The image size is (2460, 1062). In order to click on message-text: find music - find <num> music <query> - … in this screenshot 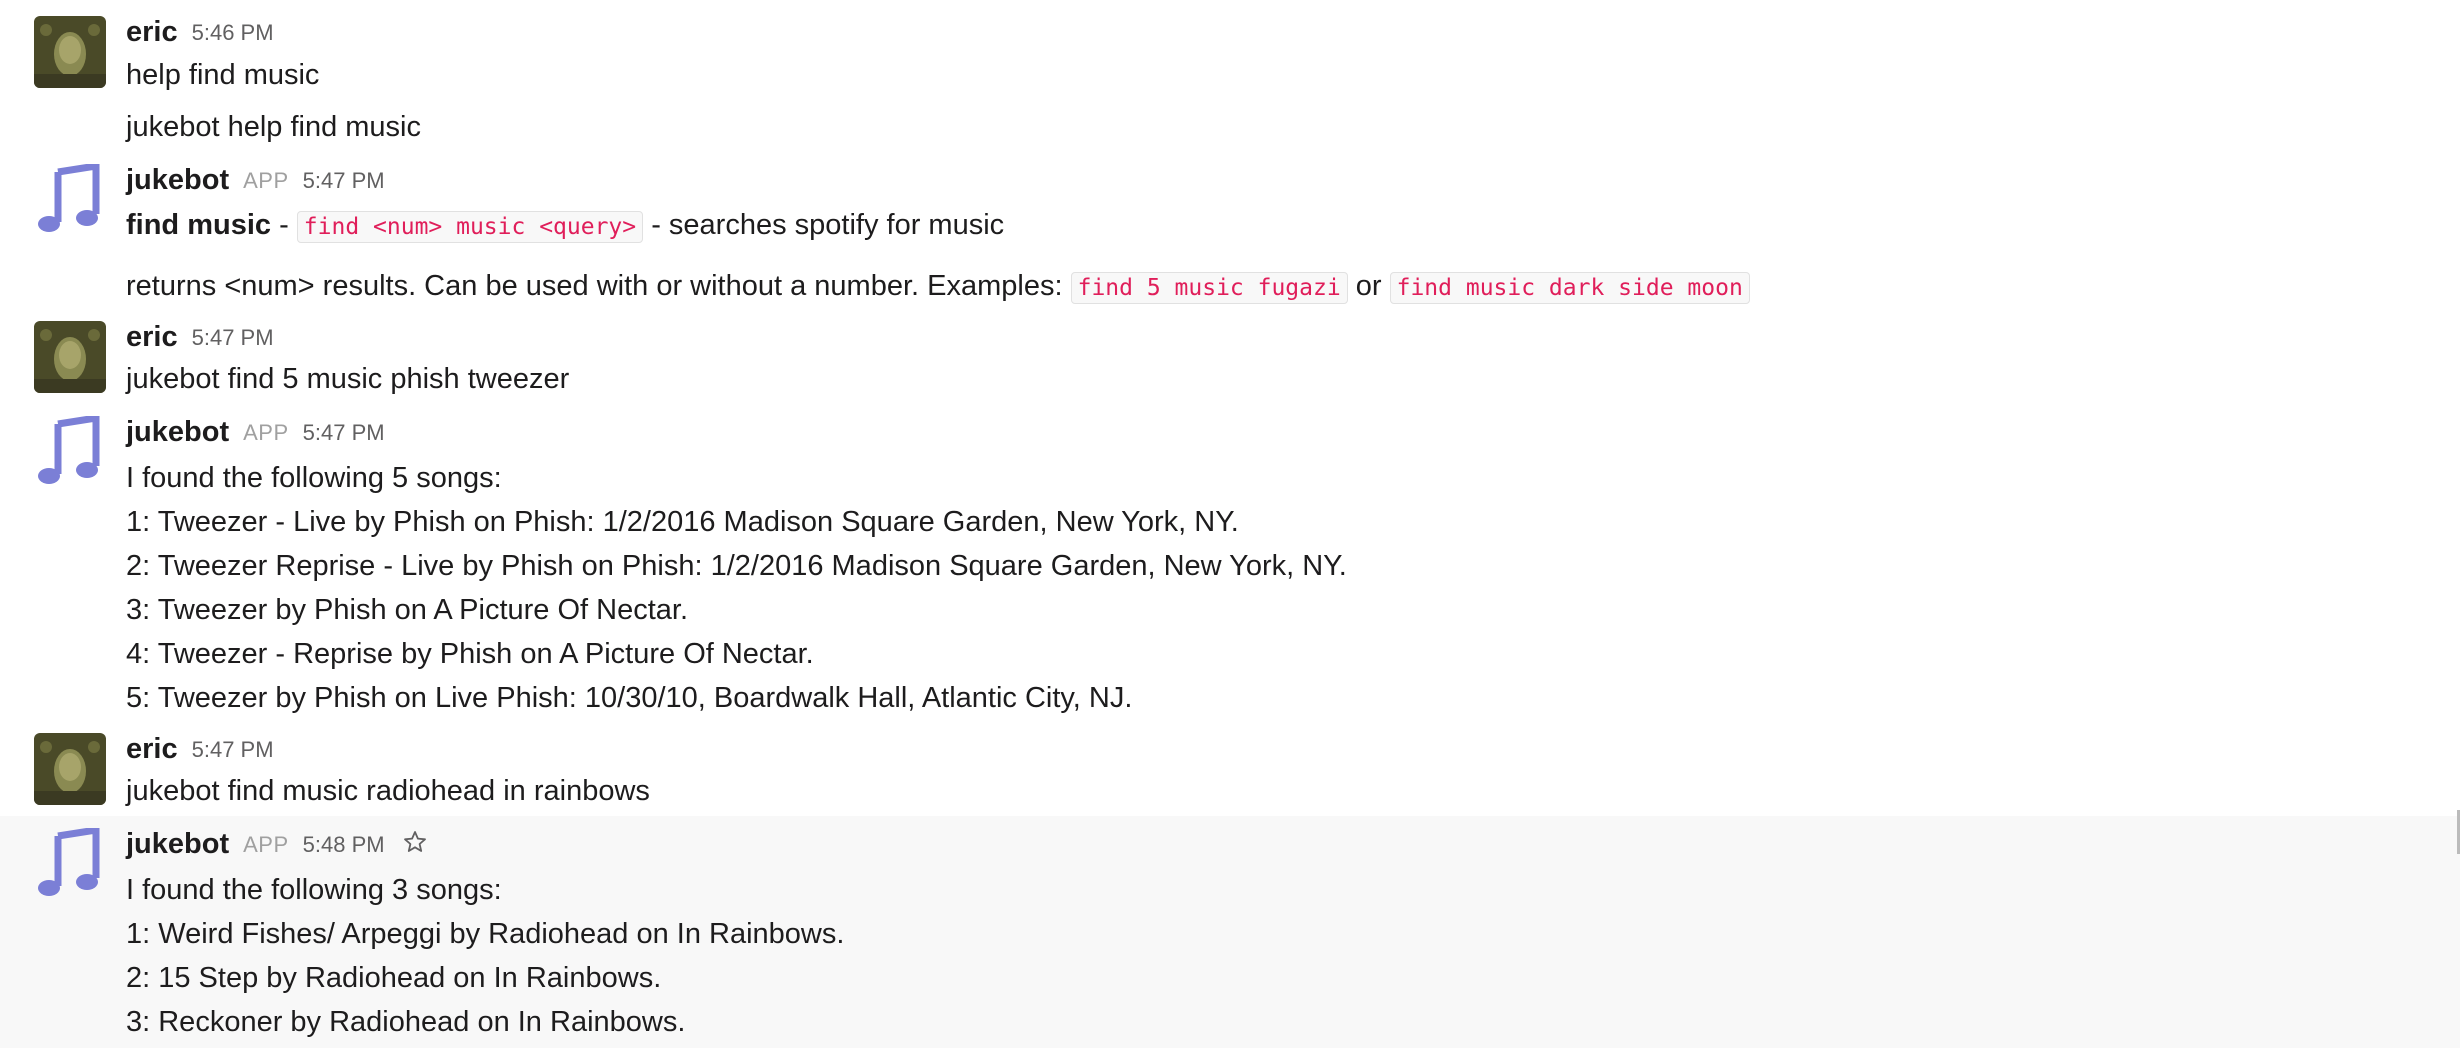, I will do `click(565, 226)`.